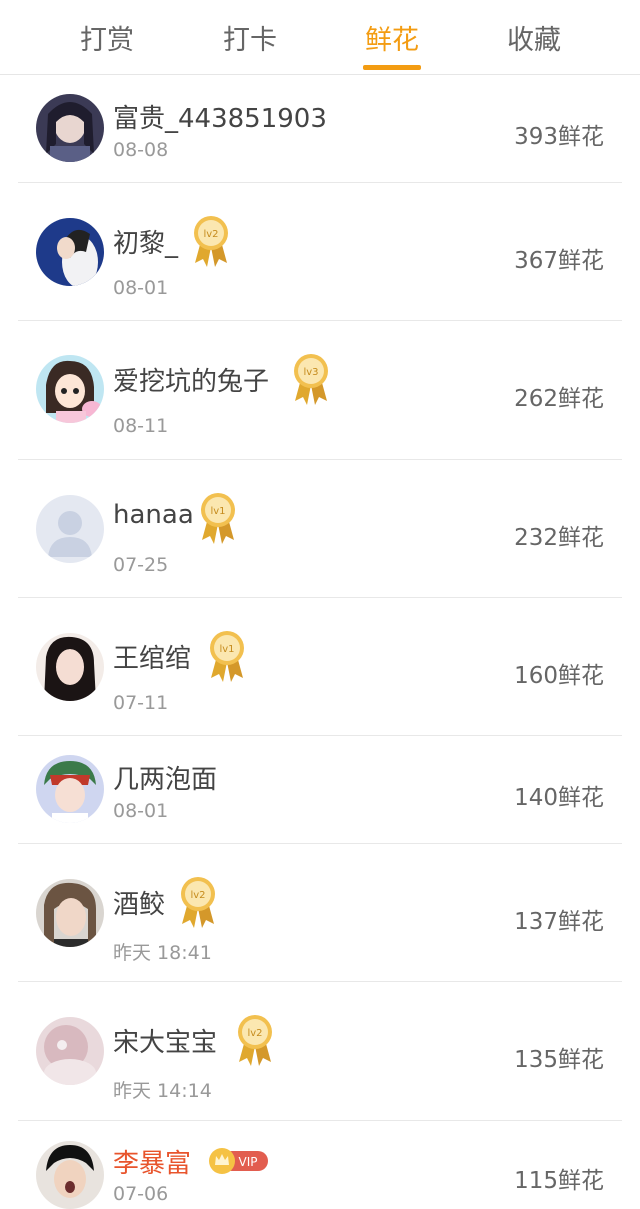  What do you see at coordinates (141, 565) in the screenshot?
I see `date-label: 07-25` at bounding box center [141, 565].